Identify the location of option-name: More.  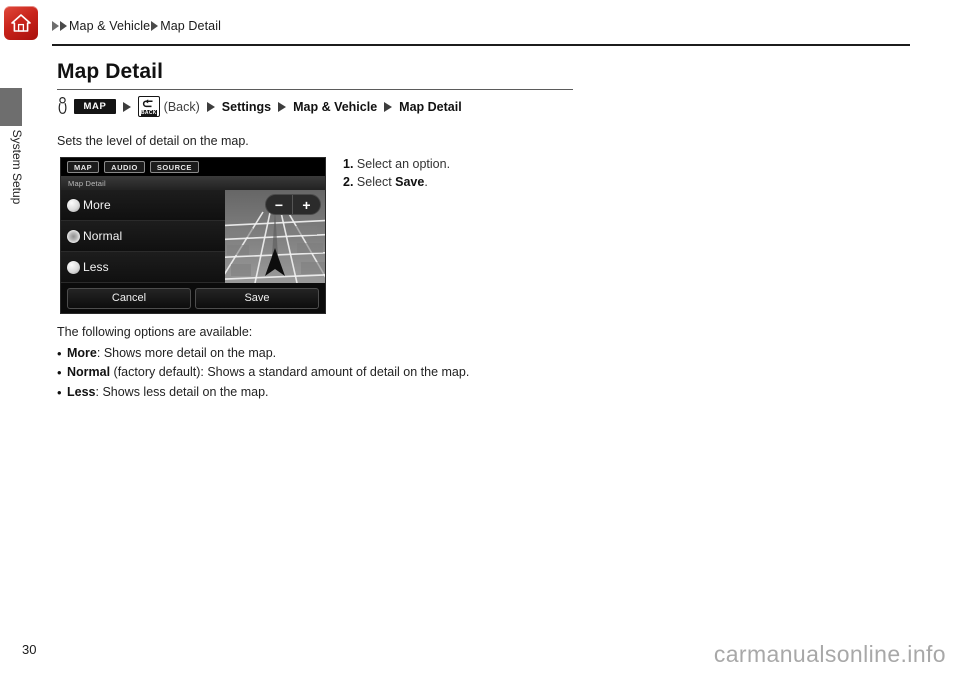
(82, 352).